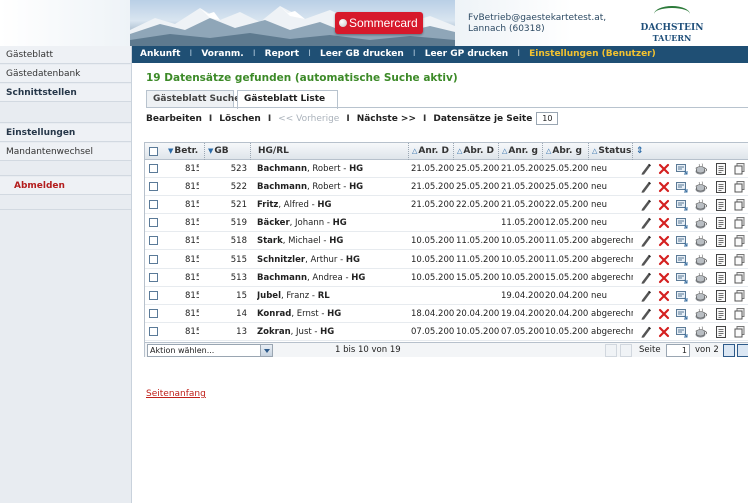  What do you see at coordinates (476, 151) in the screenshot?
I see `col-header-abr-d: △Abr. D` at bounding box center [476, 151].